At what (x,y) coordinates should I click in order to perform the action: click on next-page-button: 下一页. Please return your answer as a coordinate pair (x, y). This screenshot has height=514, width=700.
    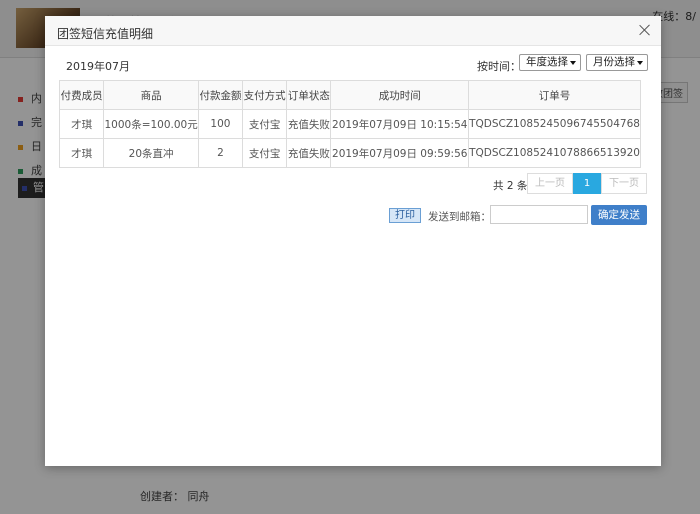
    Looking at the image, I should click on (624, 183).